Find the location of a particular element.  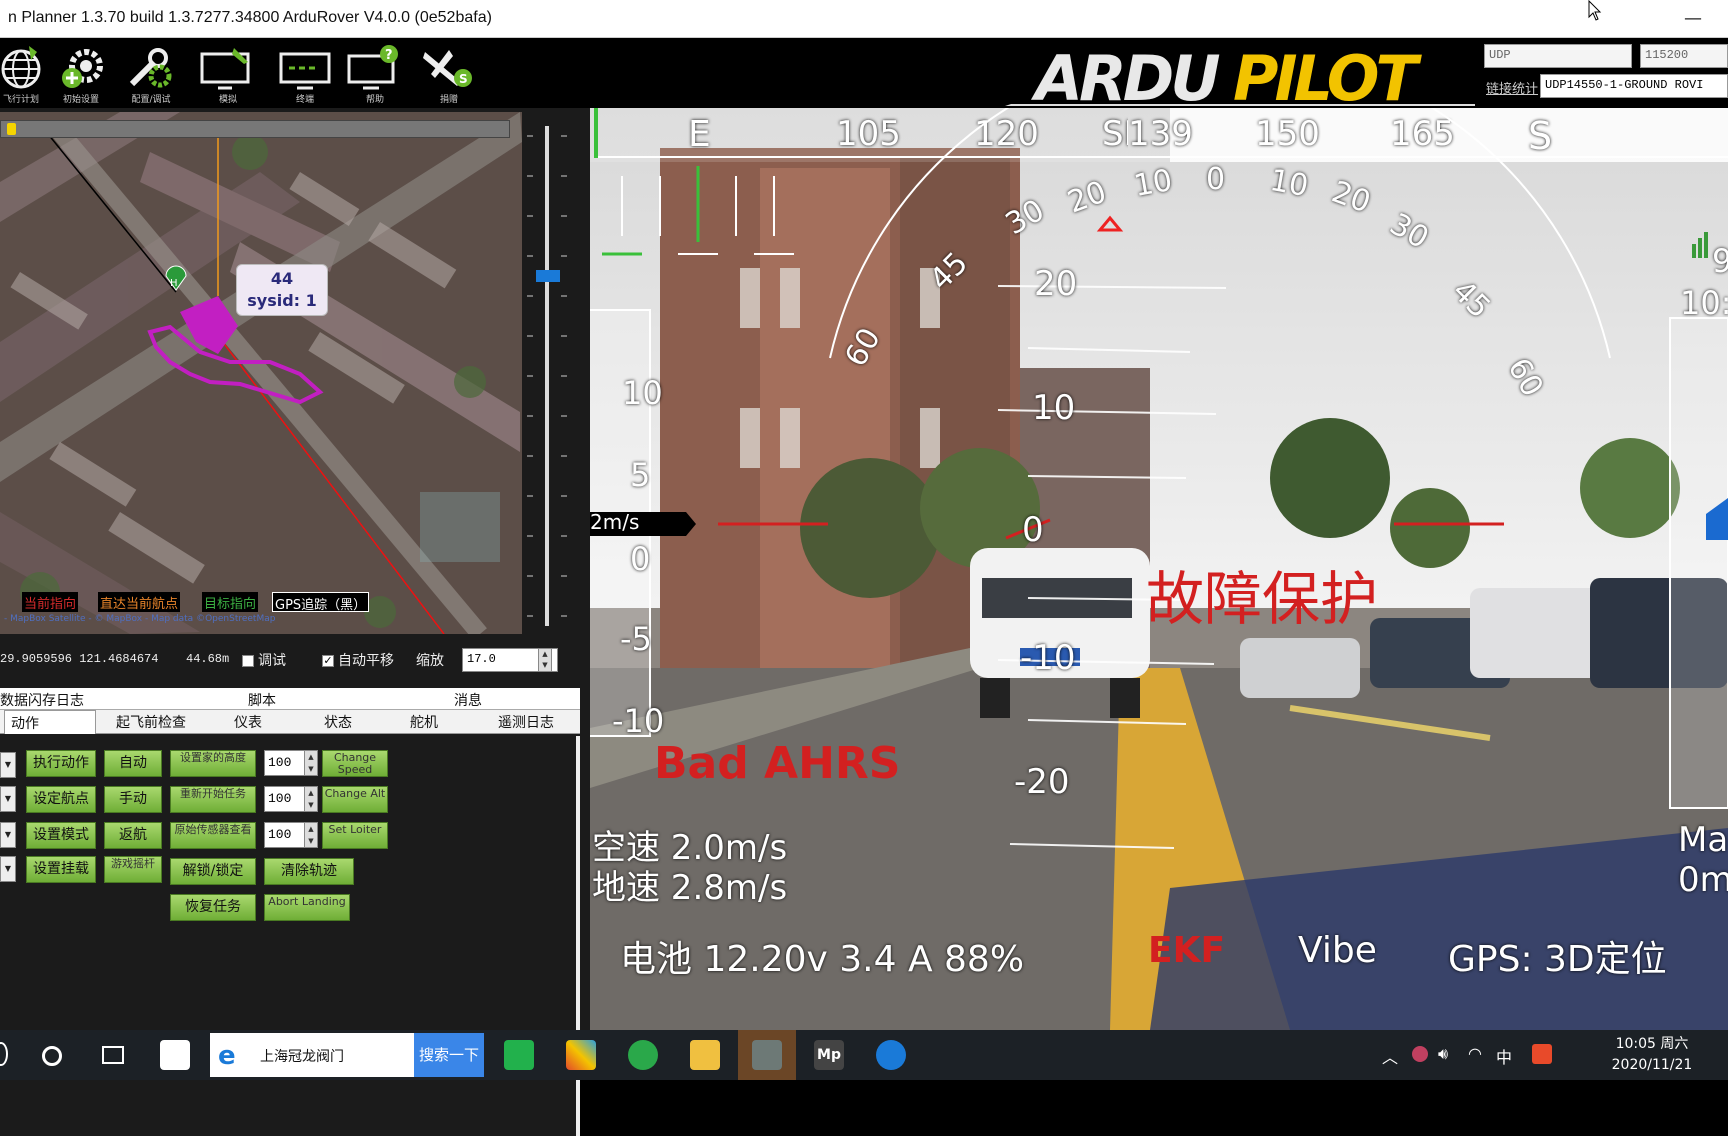

speed-spinner: ▲ ▼ is located at coordinates (311, 763).